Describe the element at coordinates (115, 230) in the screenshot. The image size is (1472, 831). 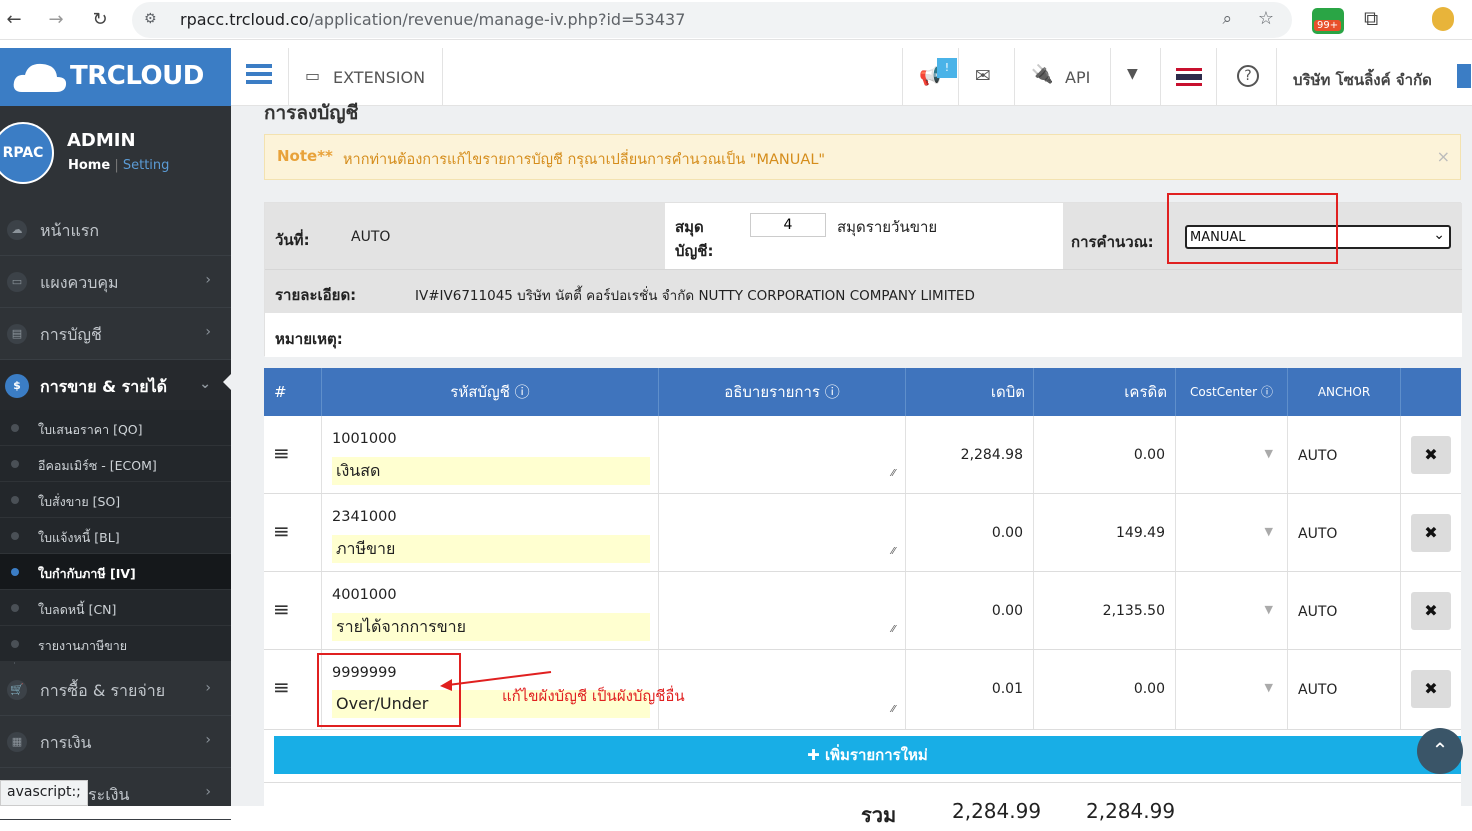
I see `sidebar-item-home: ☁ หน้าแรก` at that location.